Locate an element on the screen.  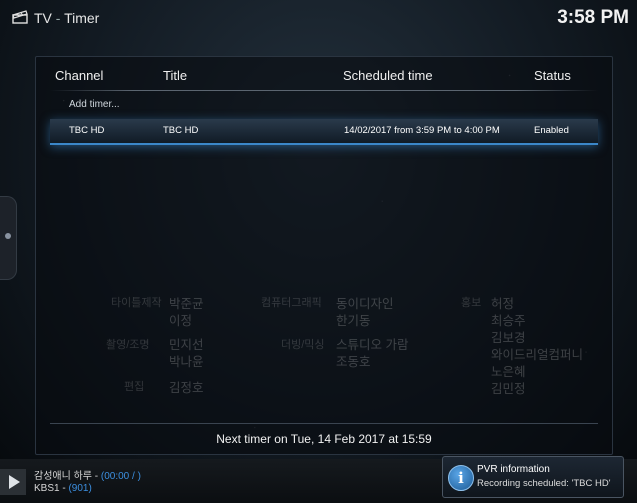
clock: 3:58 PM is located at coordinates (593, 17).